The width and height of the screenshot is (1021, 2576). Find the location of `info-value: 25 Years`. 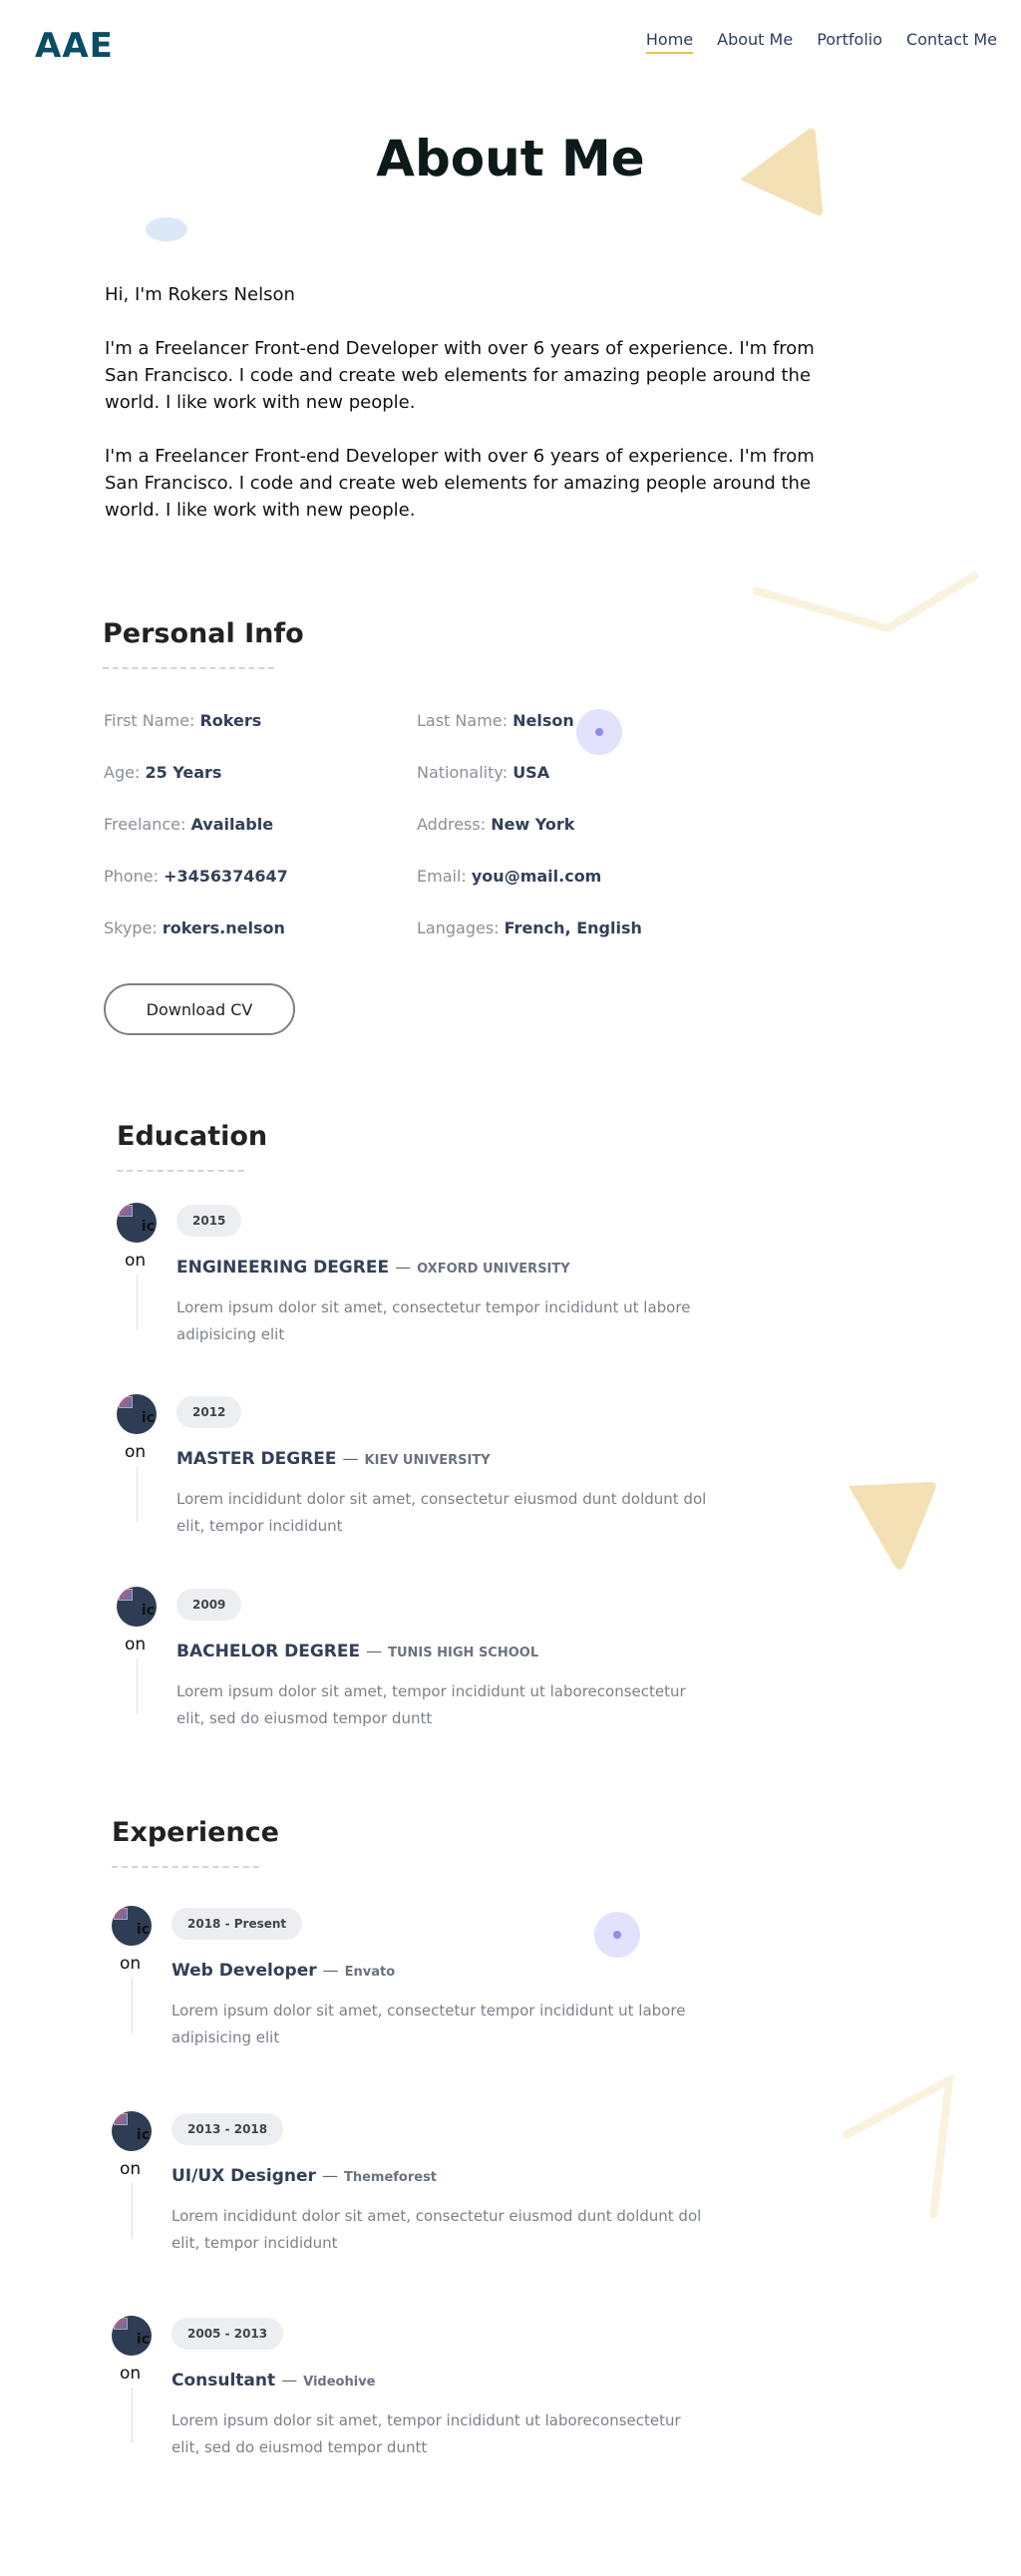

info-value: 25 Years is located at coordinates (183, 772).